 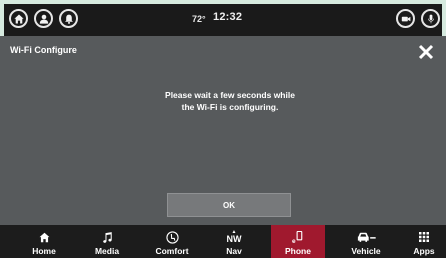 What do you see at coordinates (199, 19) in the screenshot?
I see `temperature-readout: 72°` at bounding box center [199, 19].